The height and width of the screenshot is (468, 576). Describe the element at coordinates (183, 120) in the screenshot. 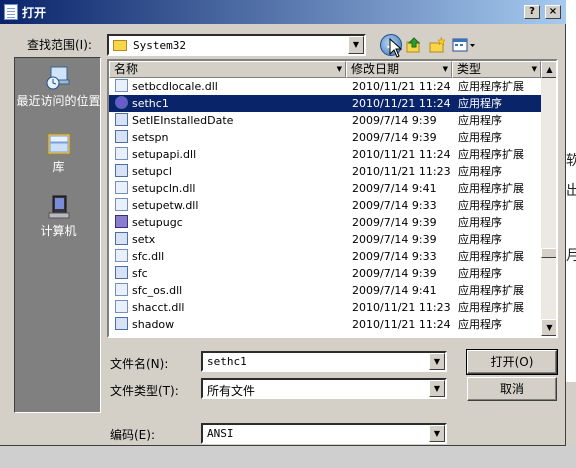

I see `file-name: SetIEInstalledDate` at that location.